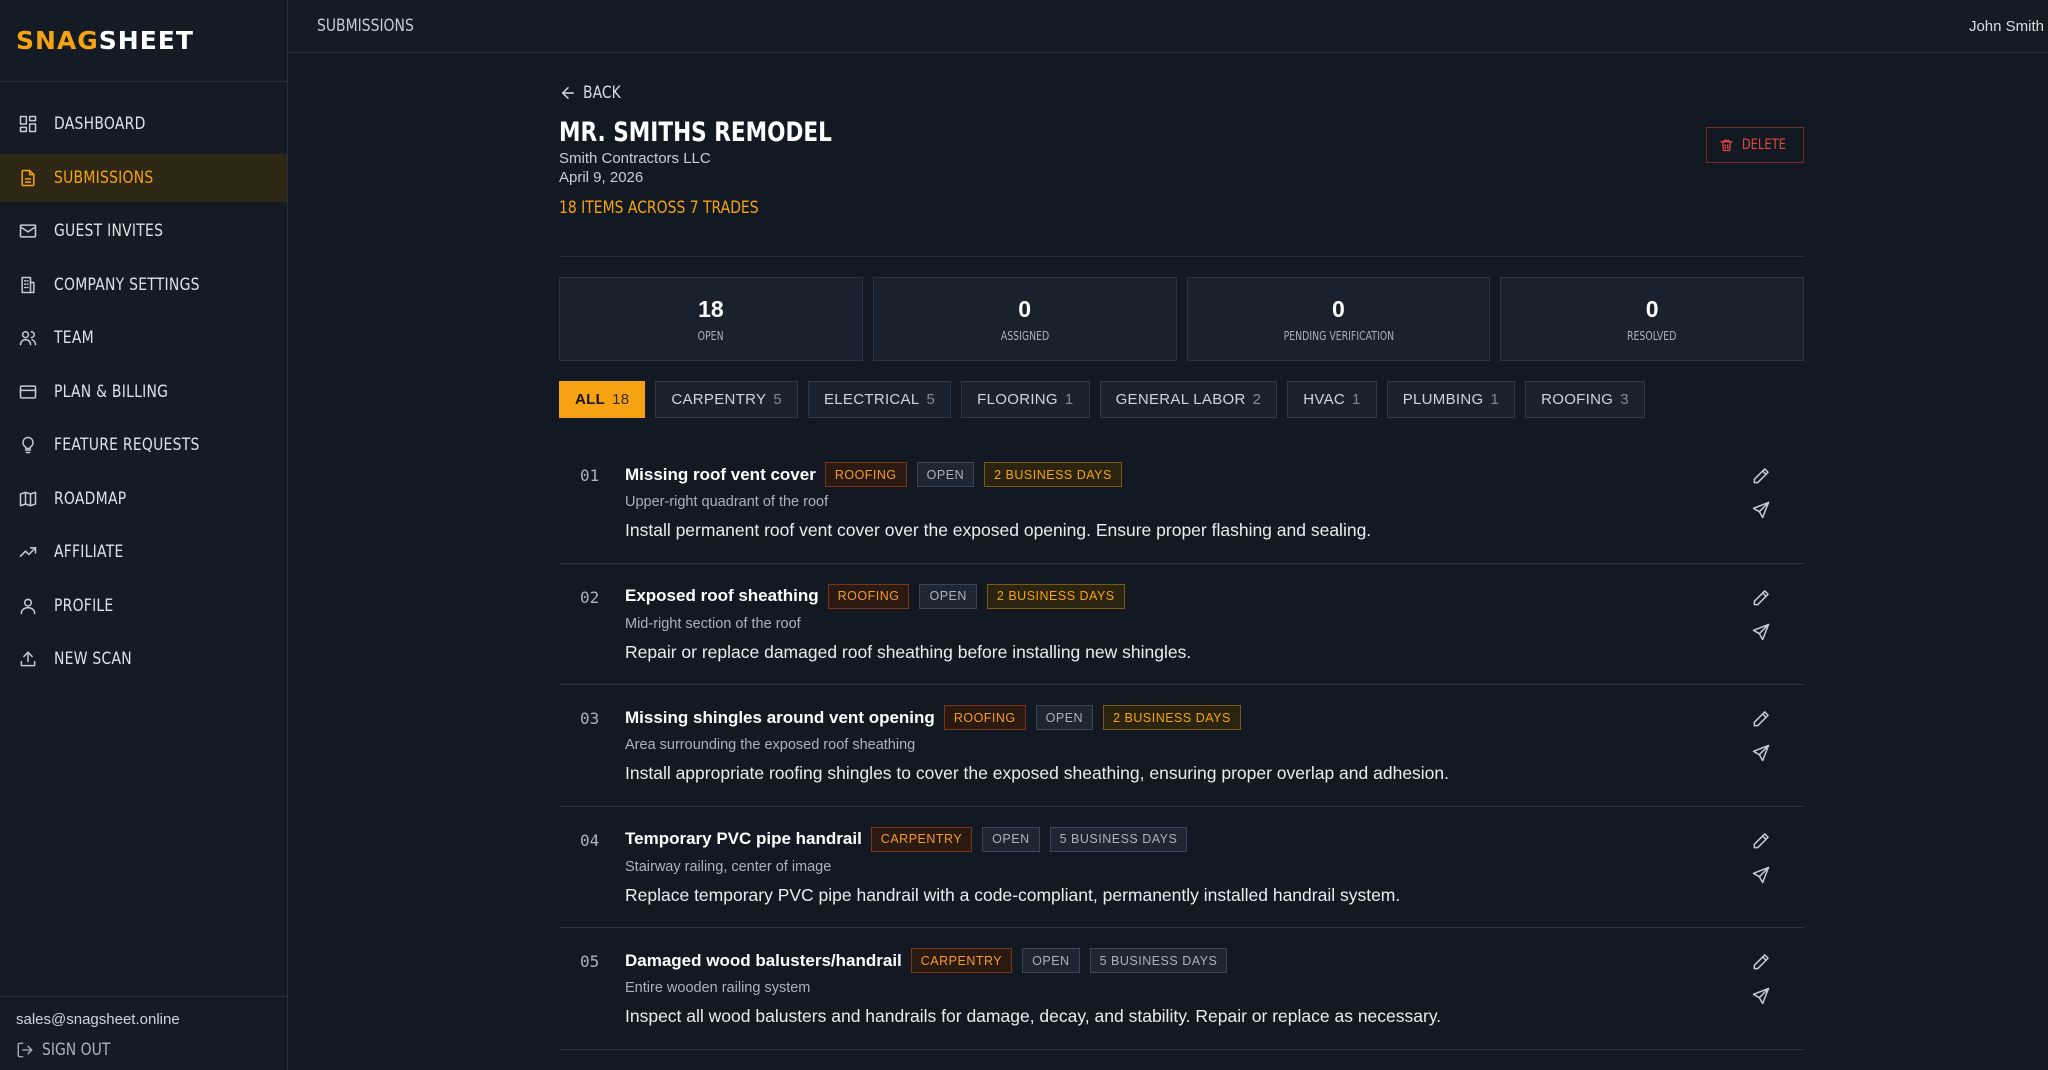 This screenshot has height=1070, width=2048. Describe the element at coordinates (143, 659) in the screenshot. I see `sidebar-item-new-scan: NEW SCAN` at that location.